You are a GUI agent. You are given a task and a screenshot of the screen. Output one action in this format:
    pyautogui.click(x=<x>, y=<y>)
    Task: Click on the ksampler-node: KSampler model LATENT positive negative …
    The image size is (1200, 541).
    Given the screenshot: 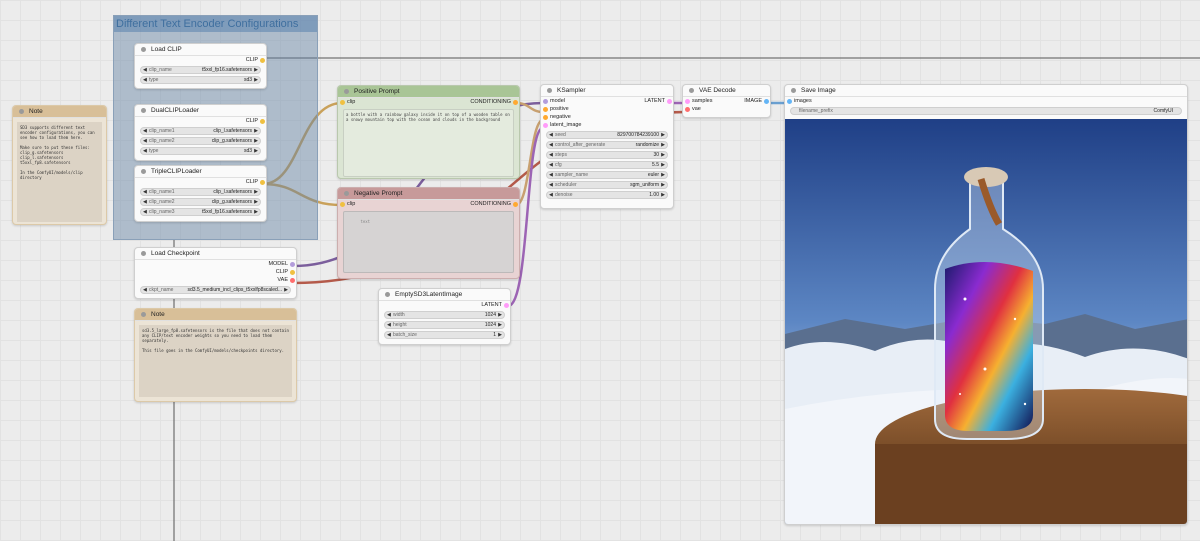 What is the action you would take?
    pyautogui.click(x=607, y=146)
    